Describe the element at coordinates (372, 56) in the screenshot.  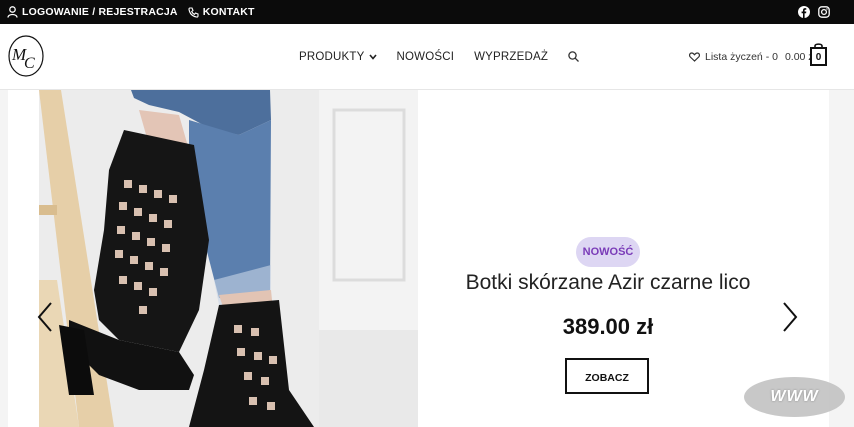
I see `chevron-down-icon` at that location.